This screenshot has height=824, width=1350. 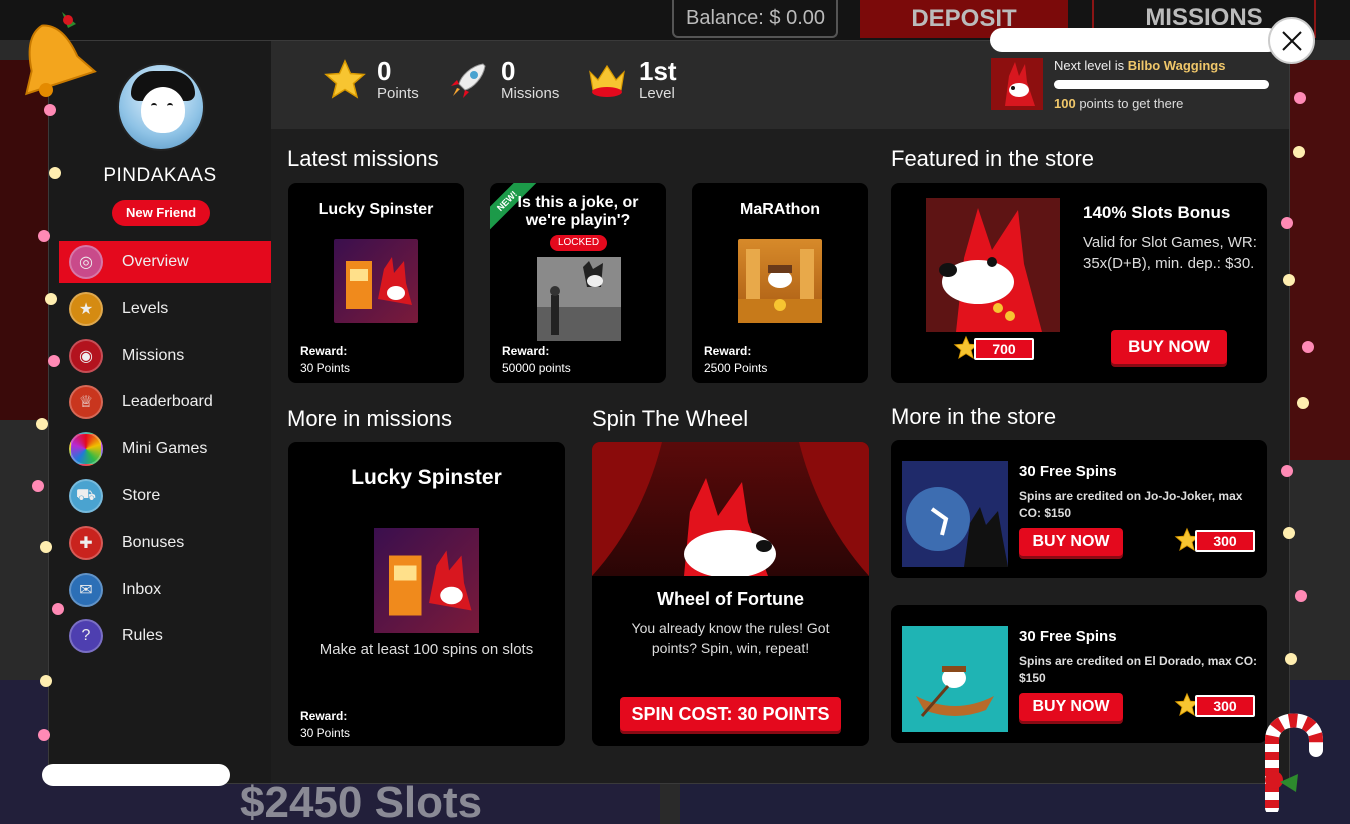 I want to click on latest-missions-title: Latest missions, so click(x=363, y=158).